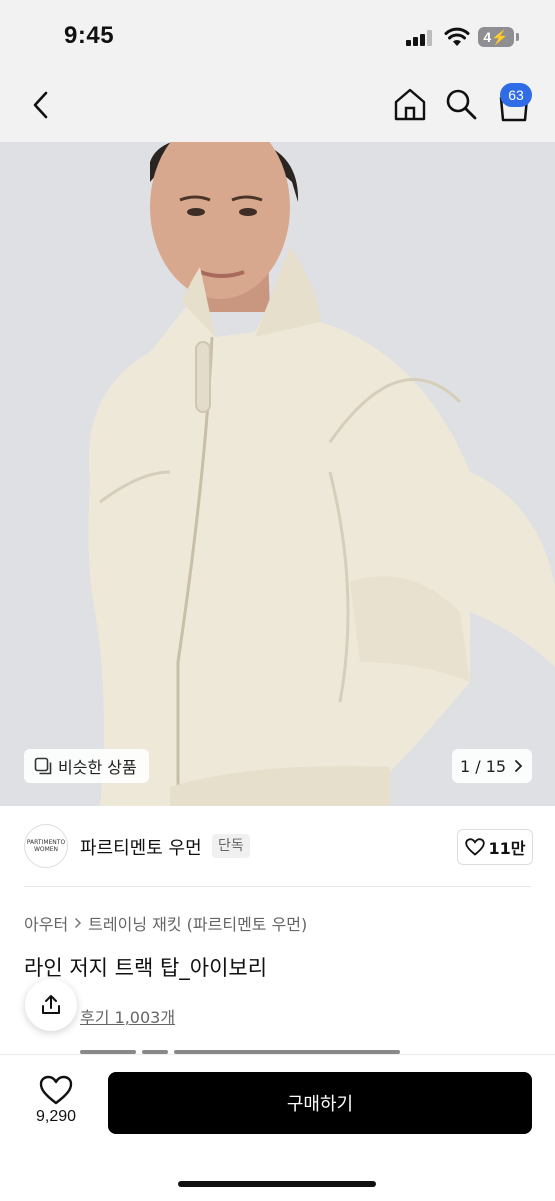  Describe the element at coordinates (197, 923) in the screenshot. I see `breadcrumb-item-category: 트레이닝 재킷 (파르티멘토 우먼)` at that location.